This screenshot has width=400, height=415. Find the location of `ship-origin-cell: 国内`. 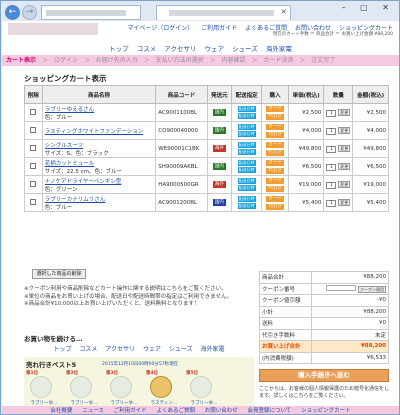

ship-origin-cell: 国内 is located at coordinates (219, 202).